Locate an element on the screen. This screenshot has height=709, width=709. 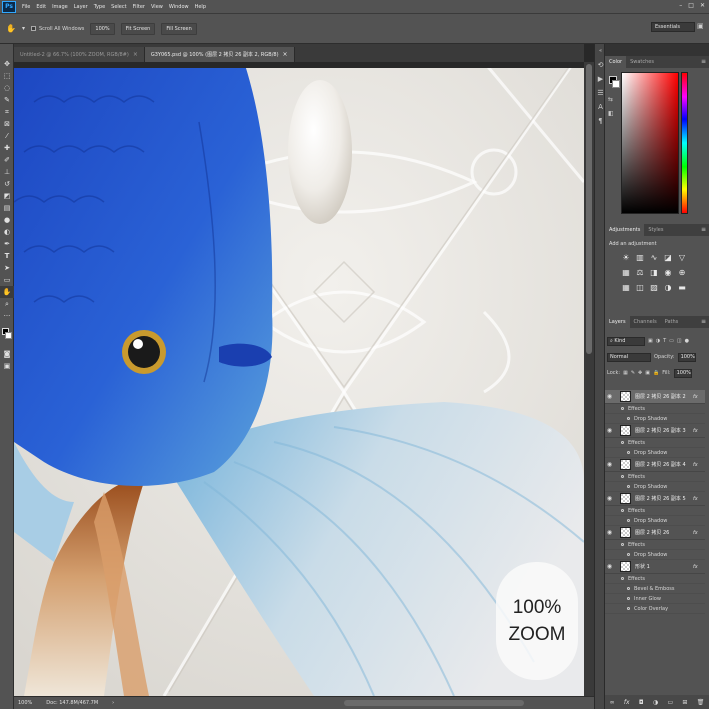
black-white-icon: ◨ is located at coordinates (654, 272).